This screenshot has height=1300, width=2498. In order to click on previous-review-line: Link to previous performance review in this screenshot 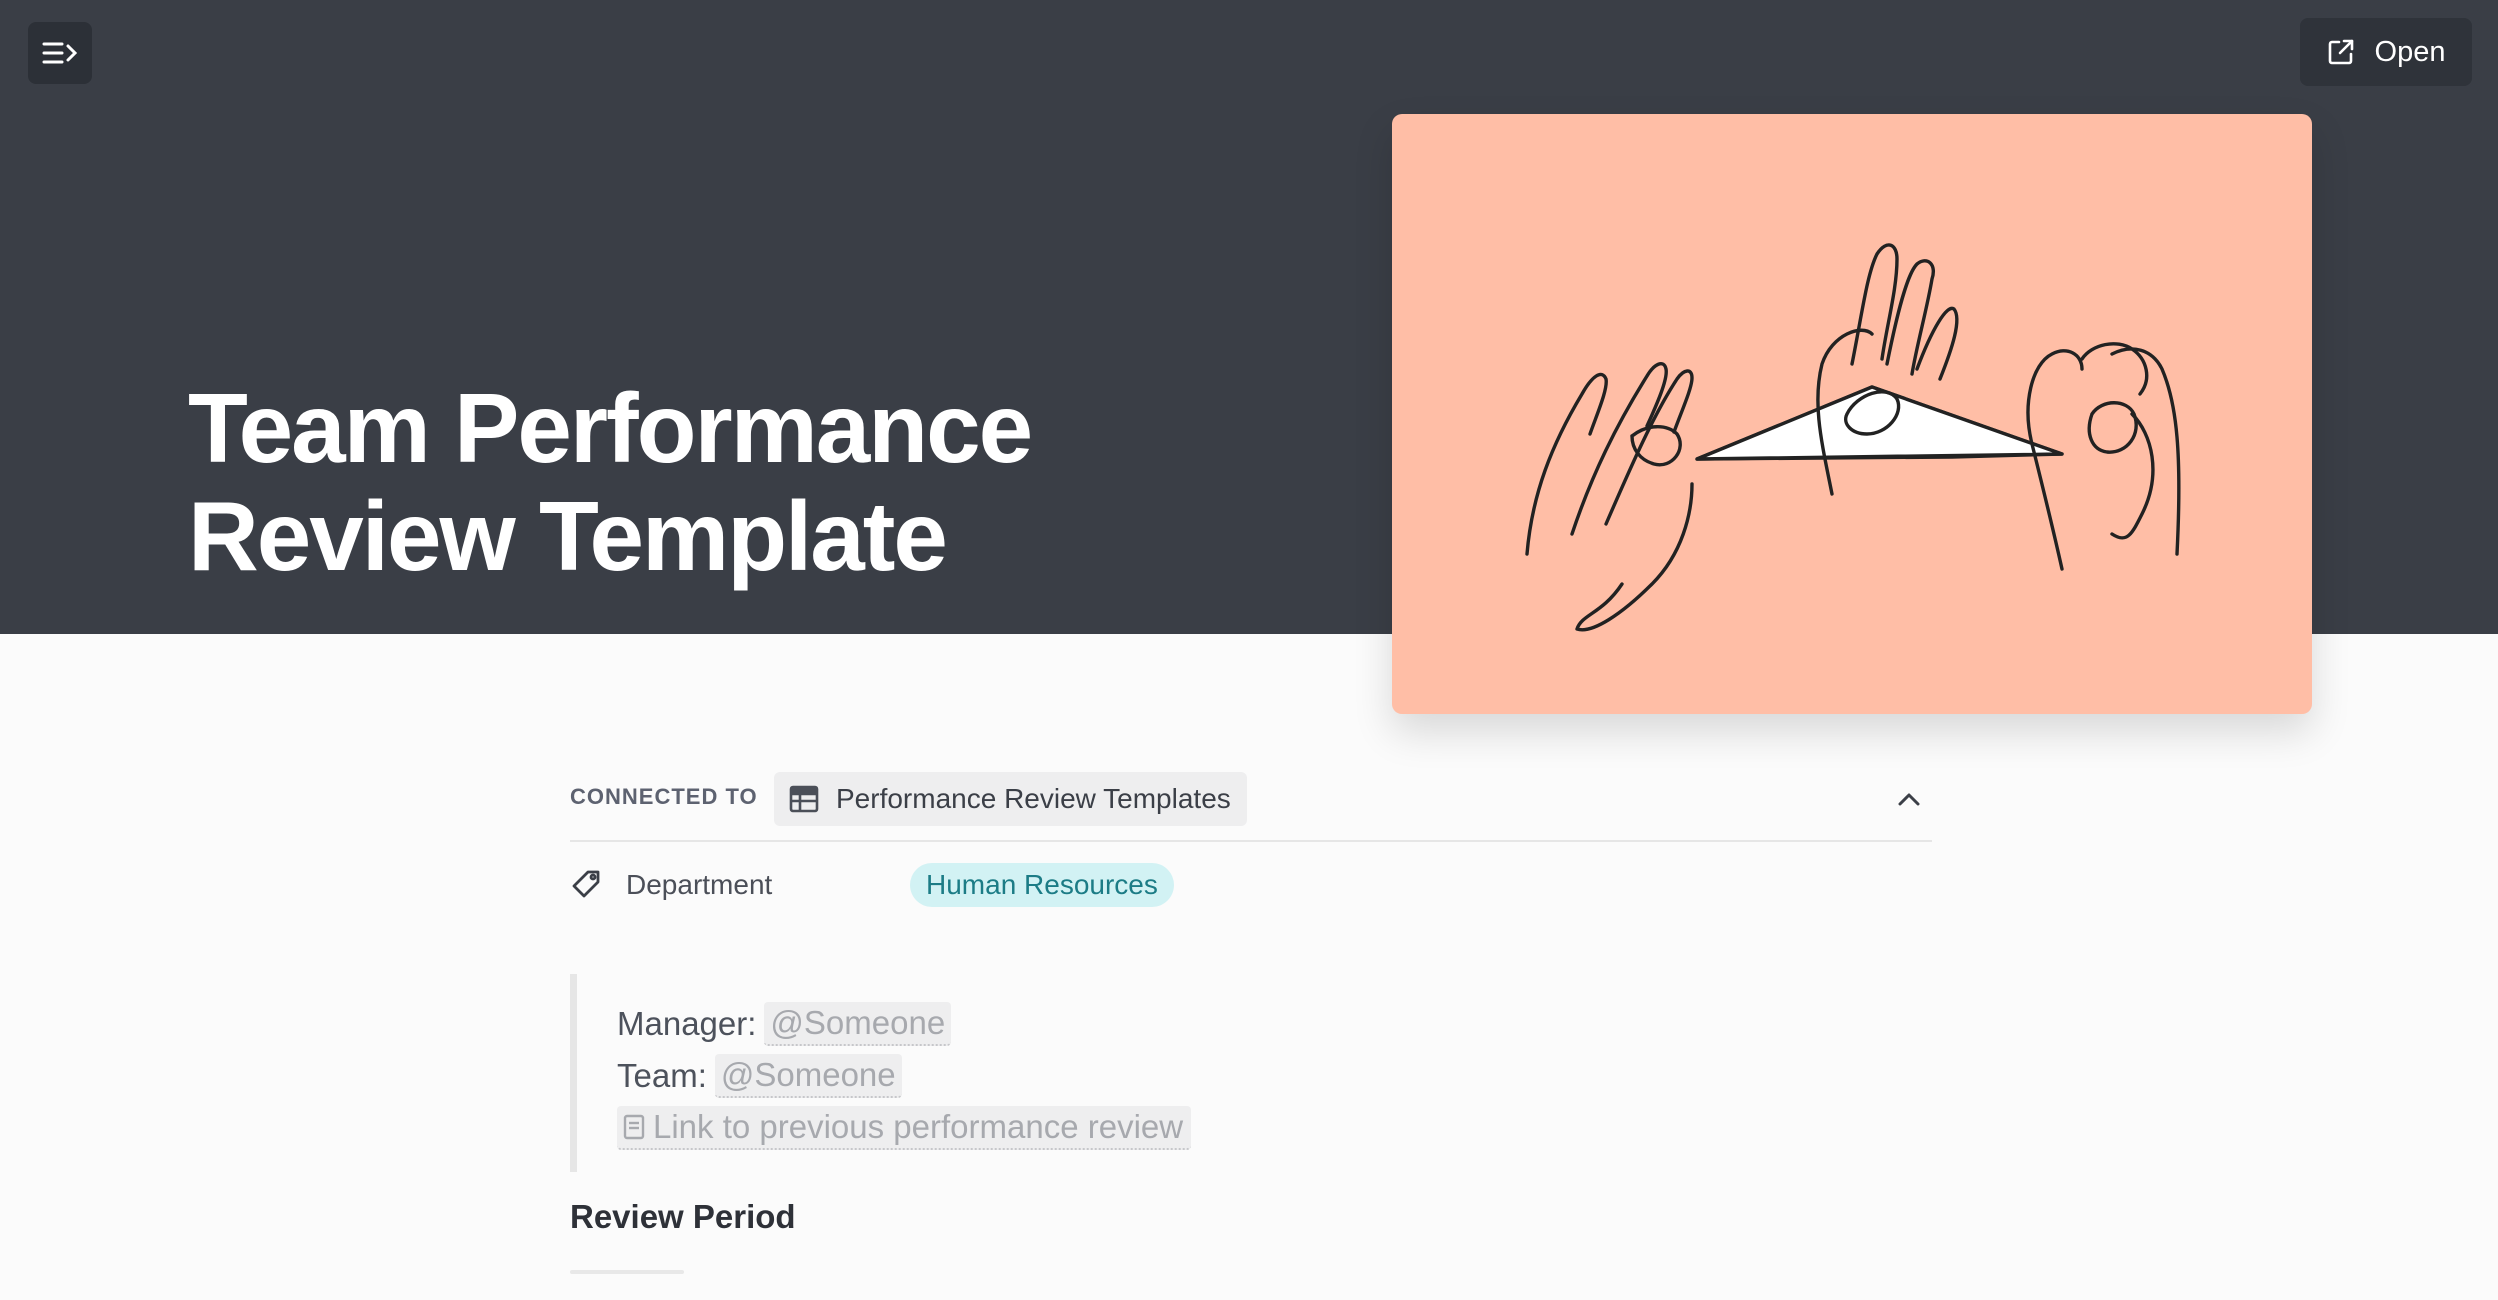, I will do `click(1043, 1128)`.